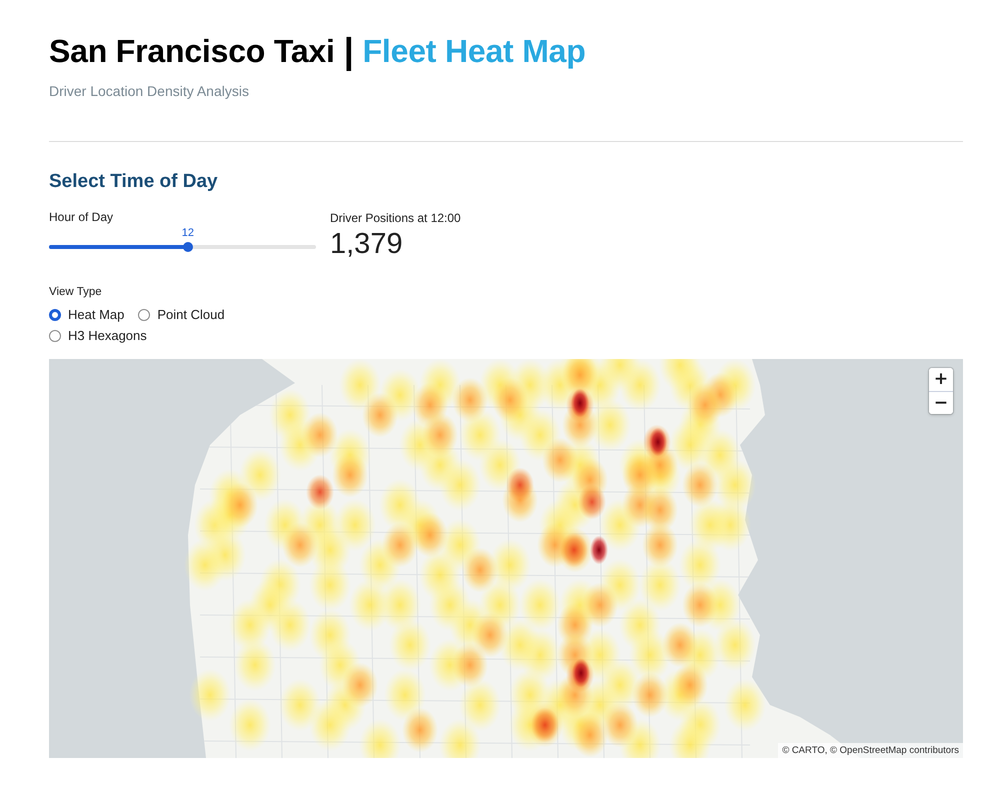  What do you see at coordinates (98, 336) in the screenshot?
I see `view-type-option: H3 Hexagons` at bounding box center [98, 336].